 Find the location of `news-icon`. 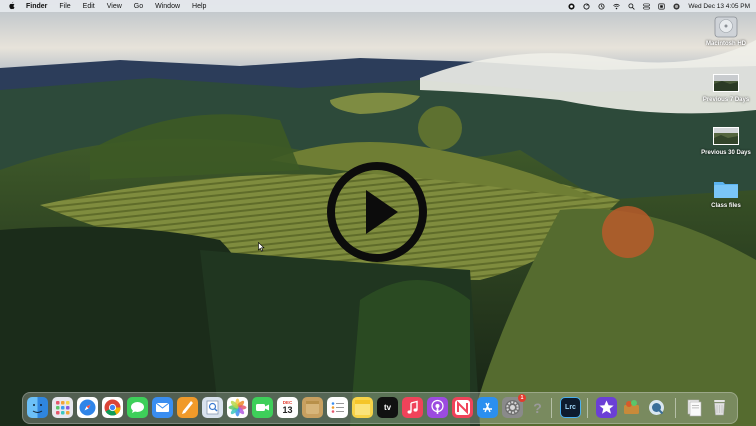

news-icon is located at coordinates (462, 407).